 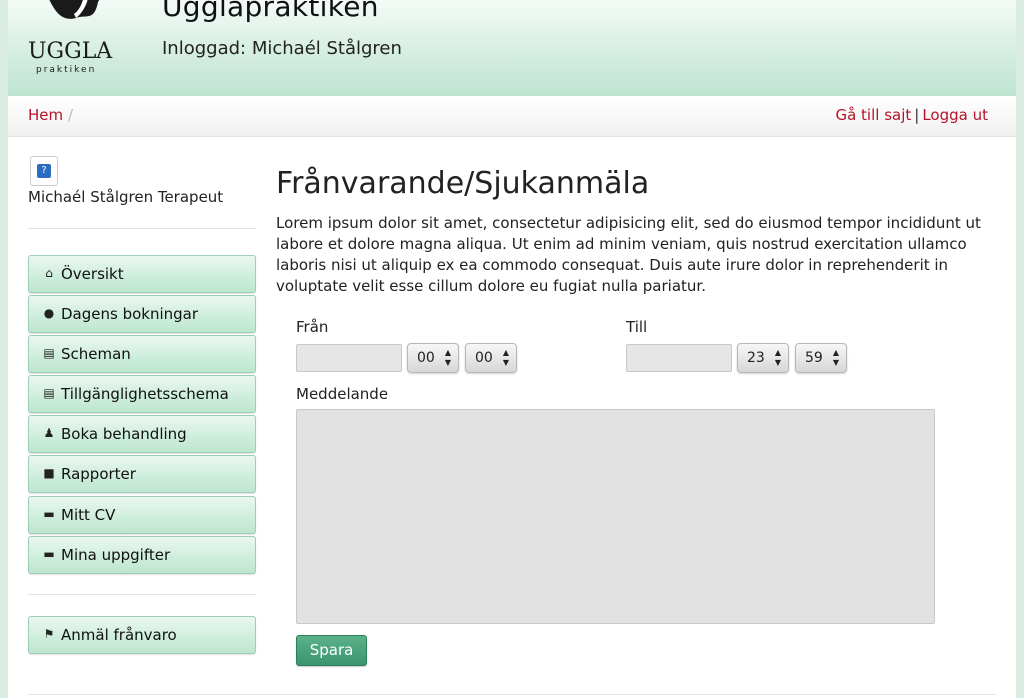 I want to click on book-icon: ■, so click(x=49, y=473).